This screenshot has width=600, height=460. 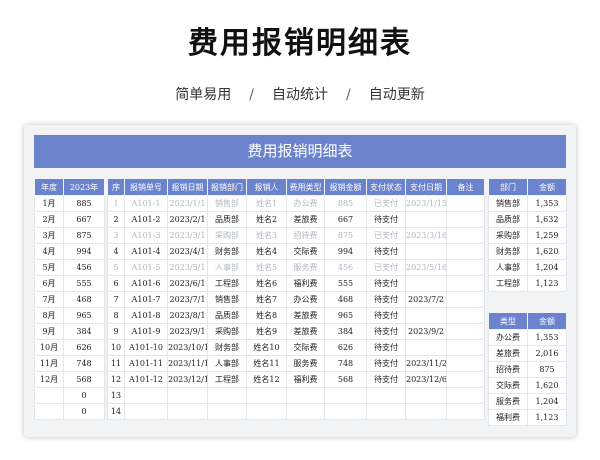 I want to click on table-cell: 12月, so click(x=49, y=379).